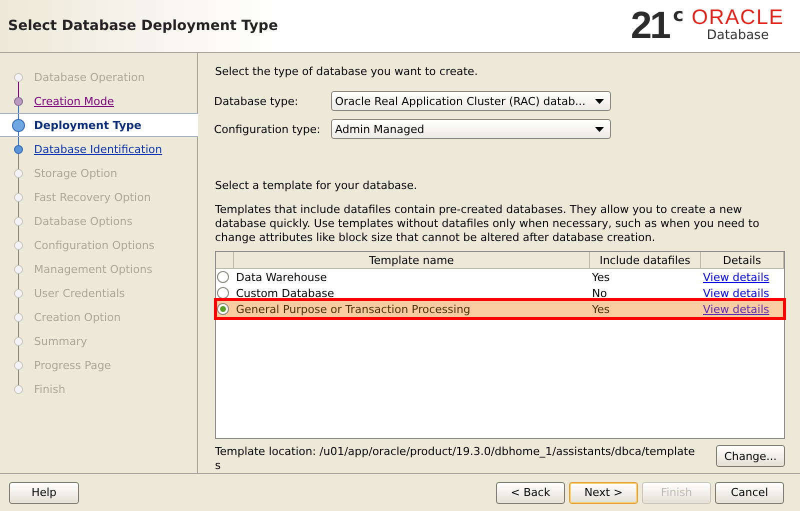 This screenshot has height=511, width=800. What do you see at coordinates (76, 173) in the screenshot?
I see `wizard-step: Storage Option` at bounding box center [76, 173].